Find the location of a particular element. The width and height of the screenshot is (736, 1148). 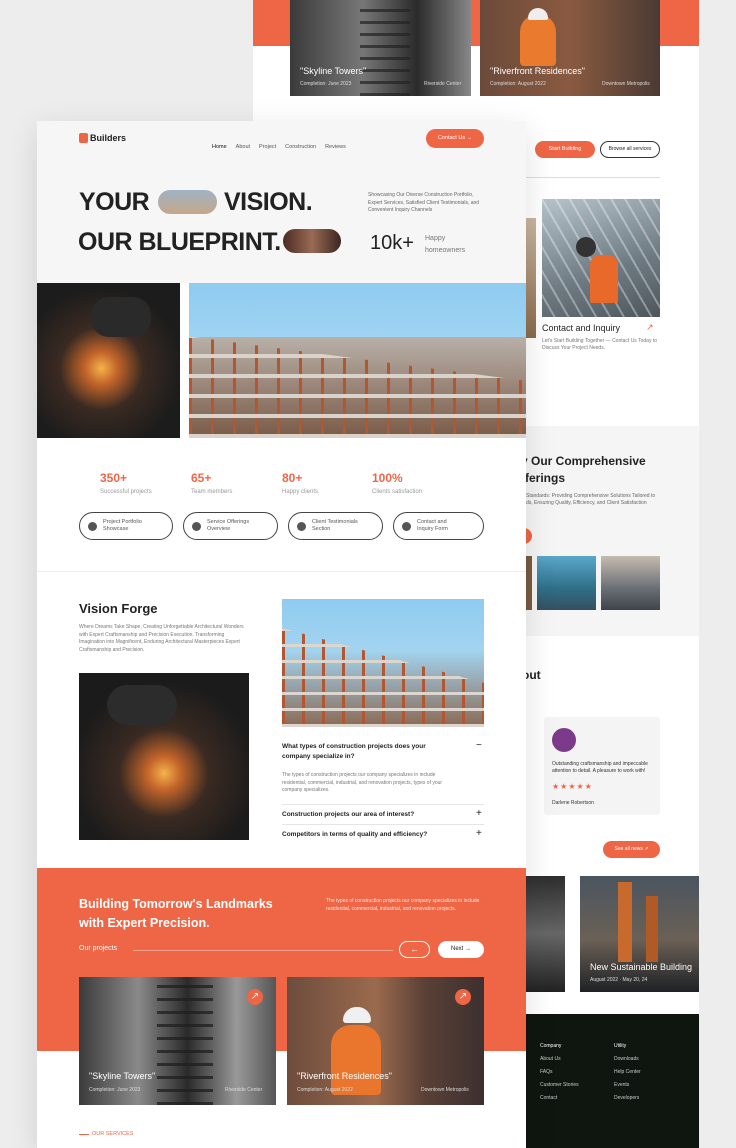

stat-label: Clients satisfaction is located at coordinates (397, 492).